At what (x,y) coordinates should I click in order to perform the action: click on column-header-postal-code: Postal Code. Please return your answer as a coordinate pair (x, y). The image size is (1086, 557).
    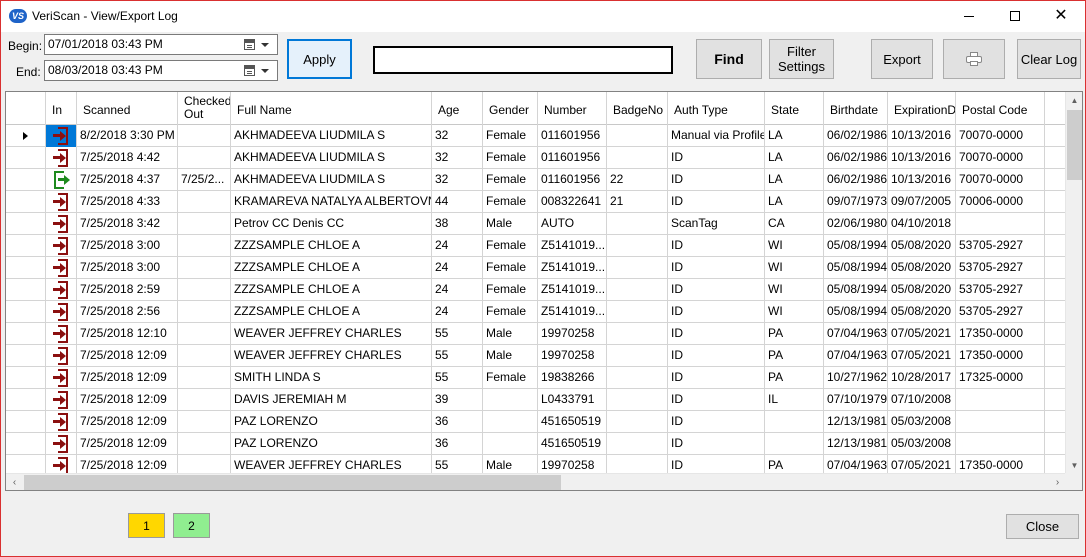
    Looking at the image, I should click on (1000, 108).